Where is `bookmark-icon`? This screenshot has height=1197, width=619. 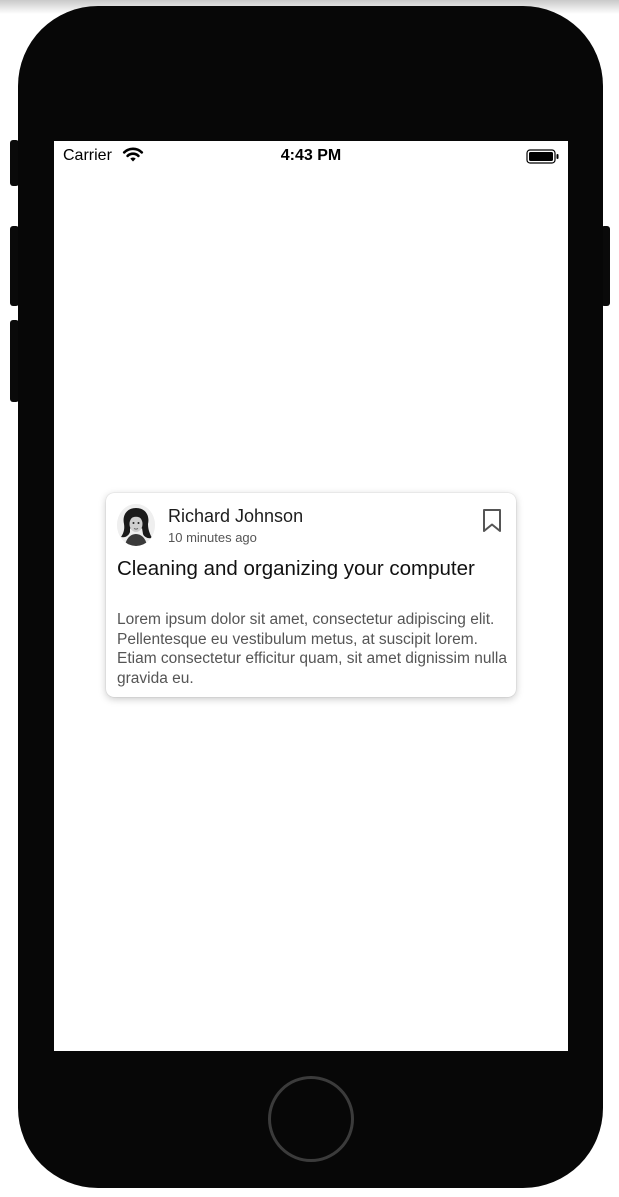
bookmark-icon is located at coordinates (492, 523).